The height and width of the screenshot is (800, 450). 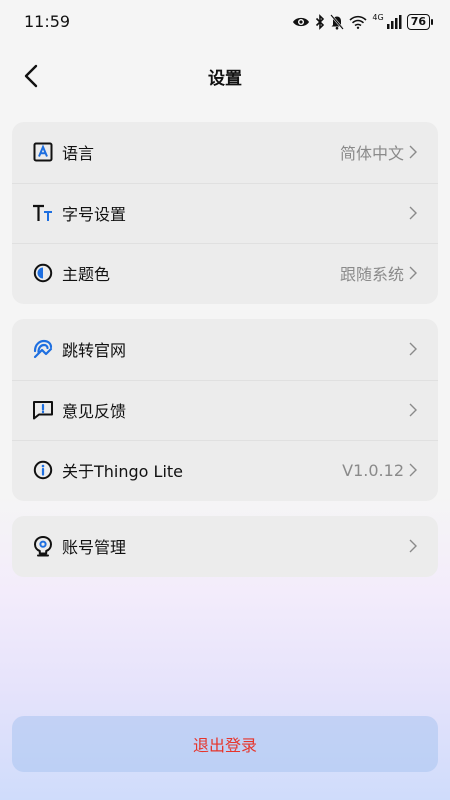 What do you see at coordinates (43, 410) in the screenshot?
I see `feedback-icon` at bounding box center [43, 410].